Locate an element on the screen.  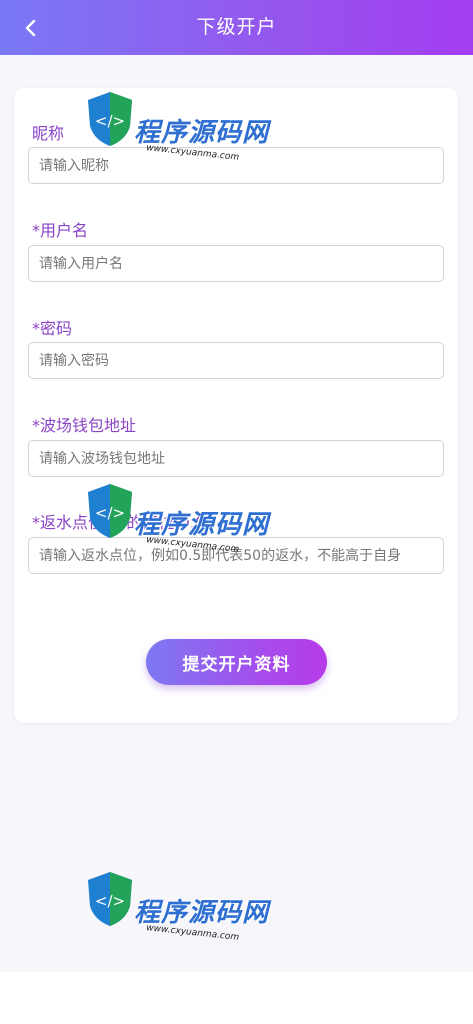
password-label: *密码 is located at coordinates (52, 327).